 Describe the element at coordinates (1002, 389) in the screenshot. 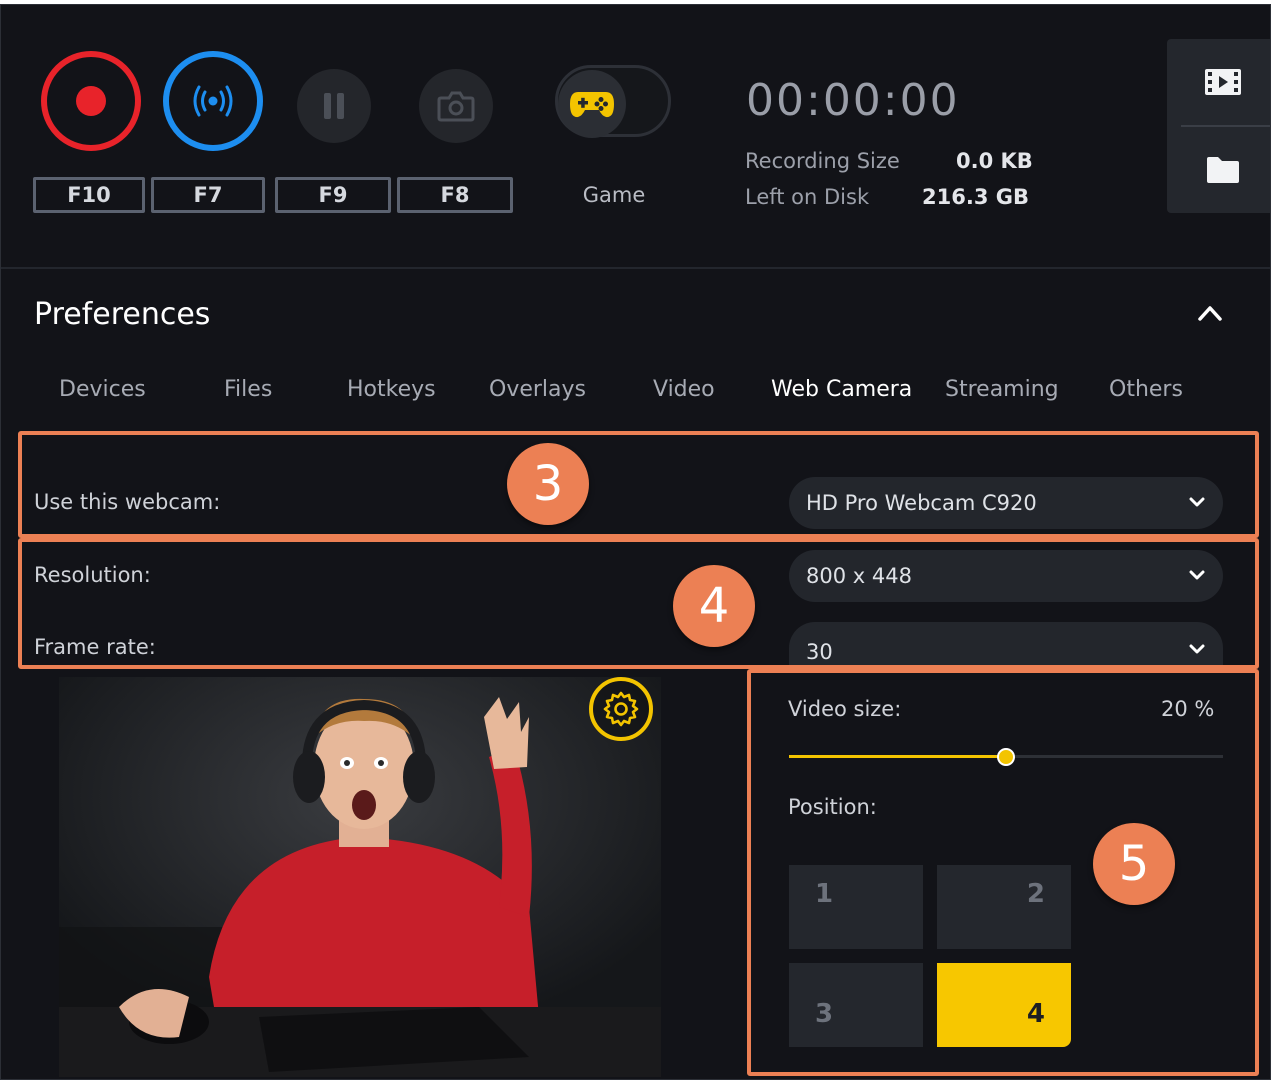

I see `tab-streaming: Streaming` at that location.